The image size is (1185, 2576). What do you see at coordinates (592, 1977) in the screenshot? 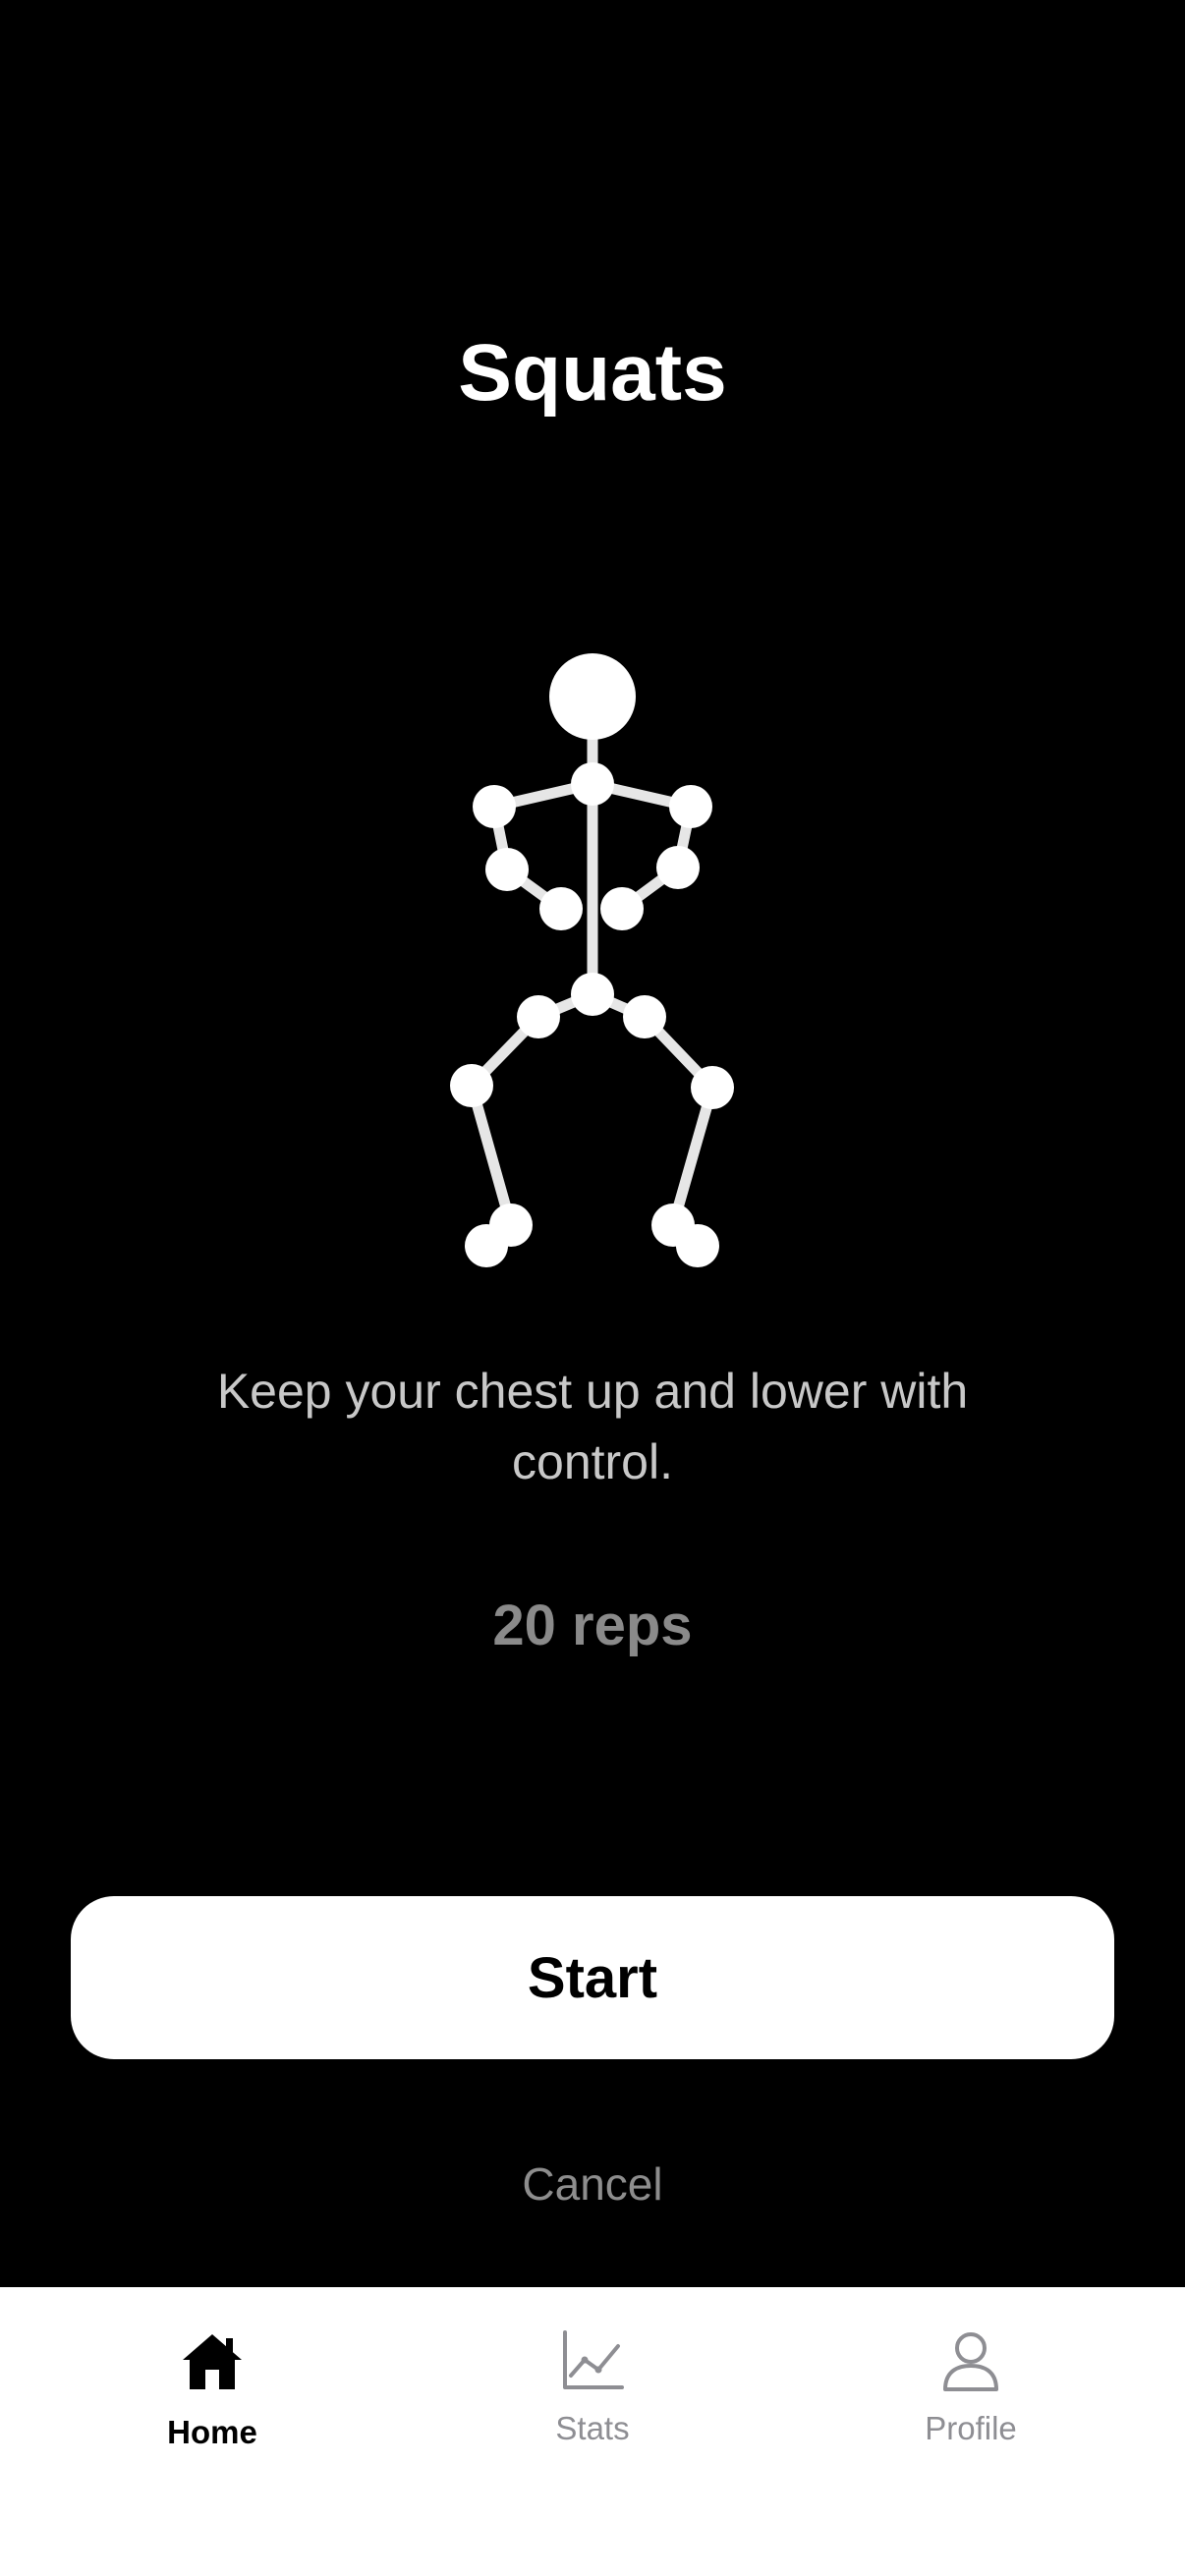
I see `start-button: Start` at bounding box center [592, 1977].